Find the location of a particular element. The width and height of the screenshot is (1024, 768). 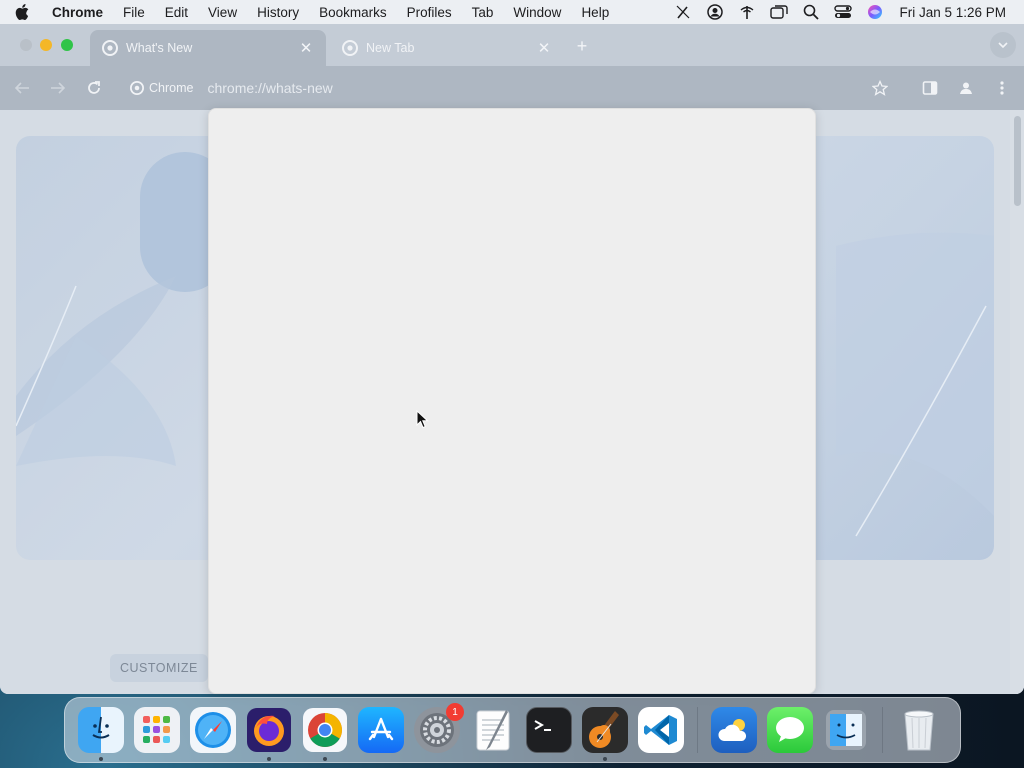

address-bar: Chrome chrome://whats-new is located at coordinates (512, 88).